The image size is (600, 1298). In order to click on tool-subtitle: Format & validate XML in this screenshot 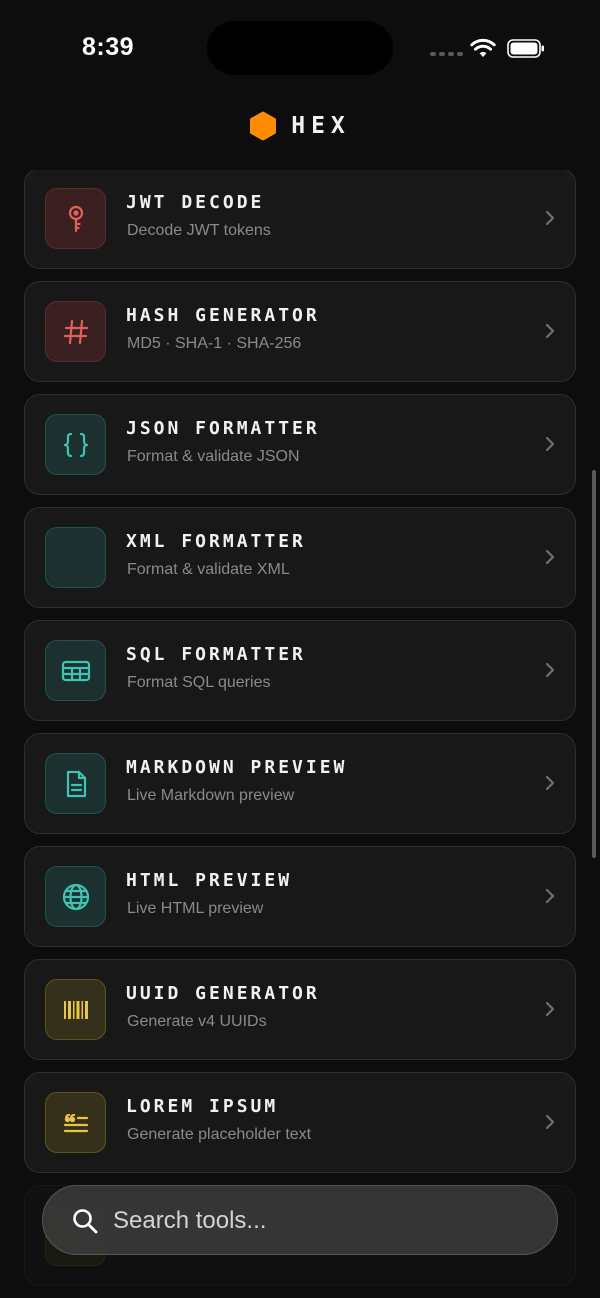, I will do `click(208, 569)`.